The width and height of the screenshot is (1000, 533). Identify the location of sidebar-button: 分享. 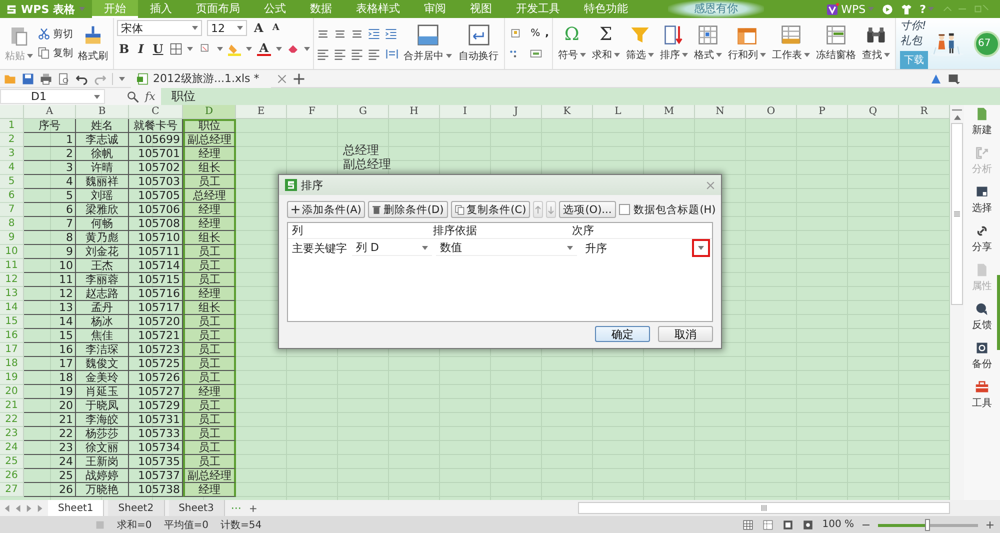
(982, 239).